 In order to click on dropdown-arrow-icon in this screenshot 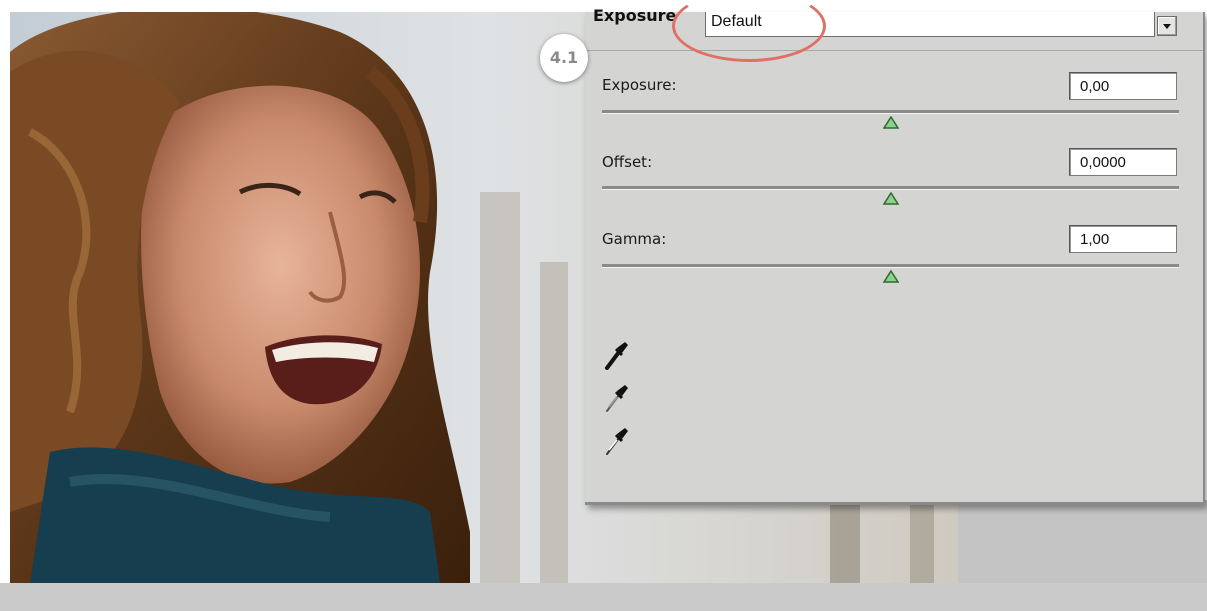, I will do `click(1167, 26)`.